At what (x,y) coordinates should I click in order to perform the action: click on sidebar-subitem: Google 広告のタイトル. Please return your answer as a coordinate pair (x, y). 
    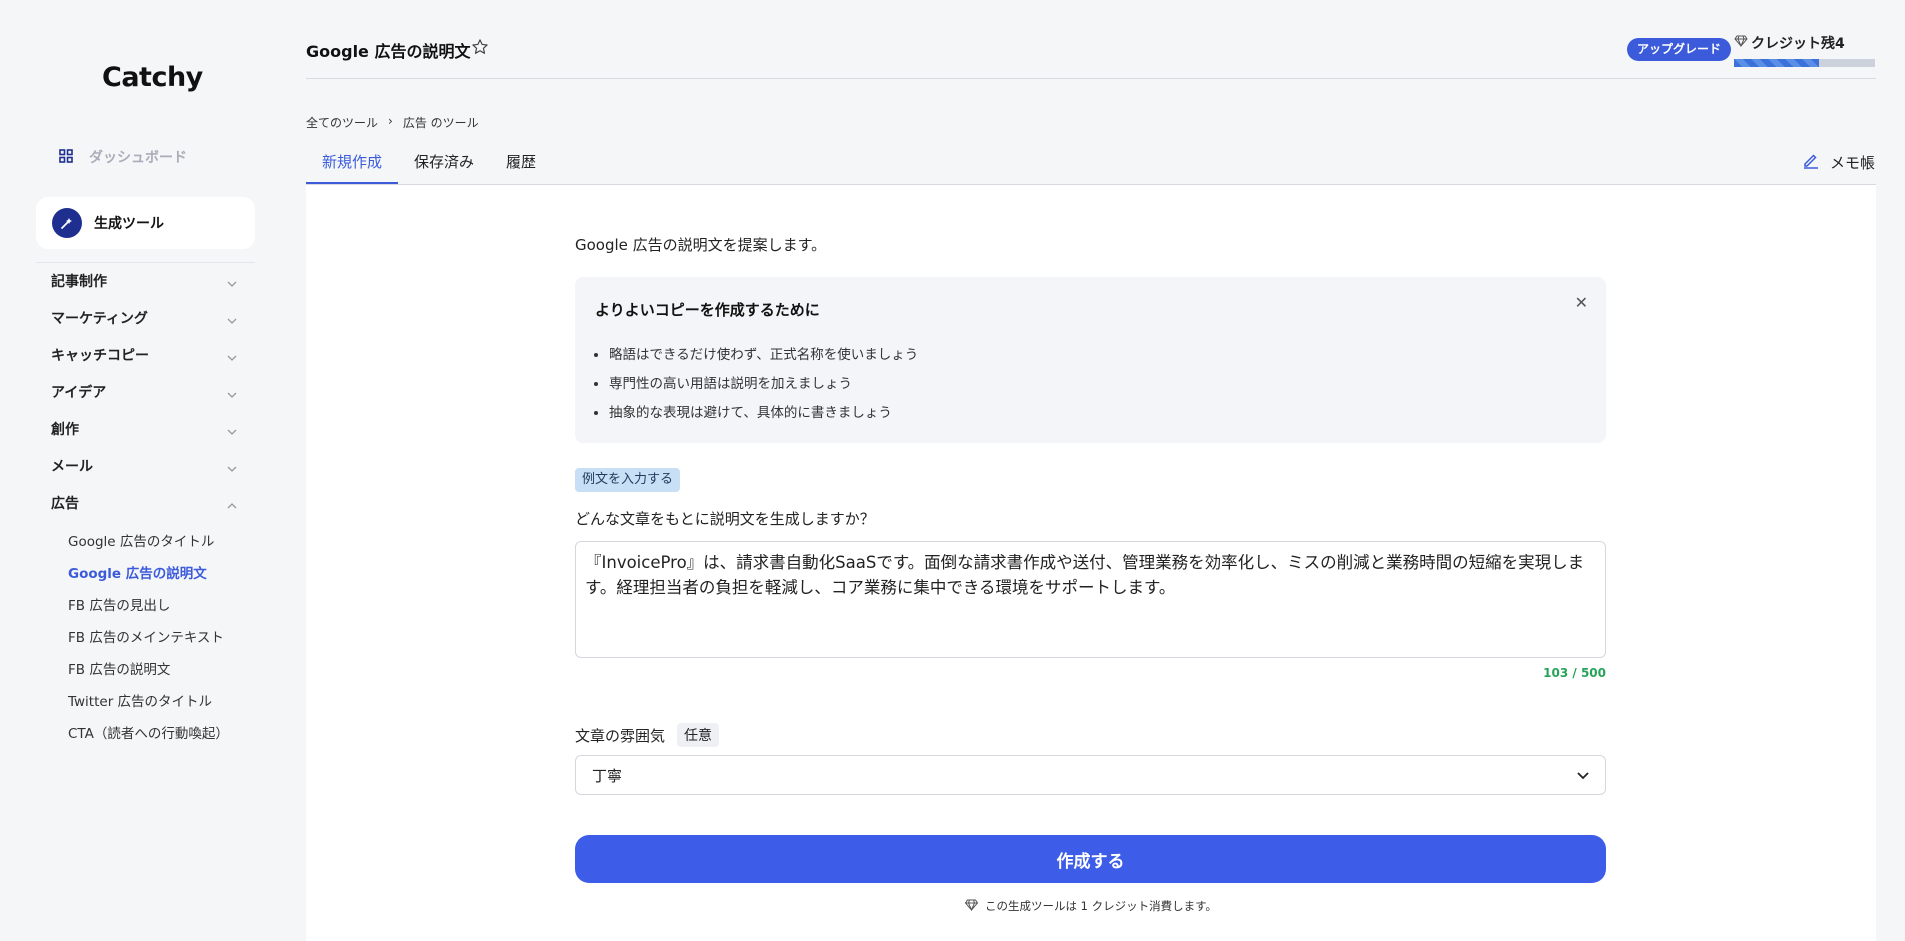
    Looking at the image, I should click on (141, 542).